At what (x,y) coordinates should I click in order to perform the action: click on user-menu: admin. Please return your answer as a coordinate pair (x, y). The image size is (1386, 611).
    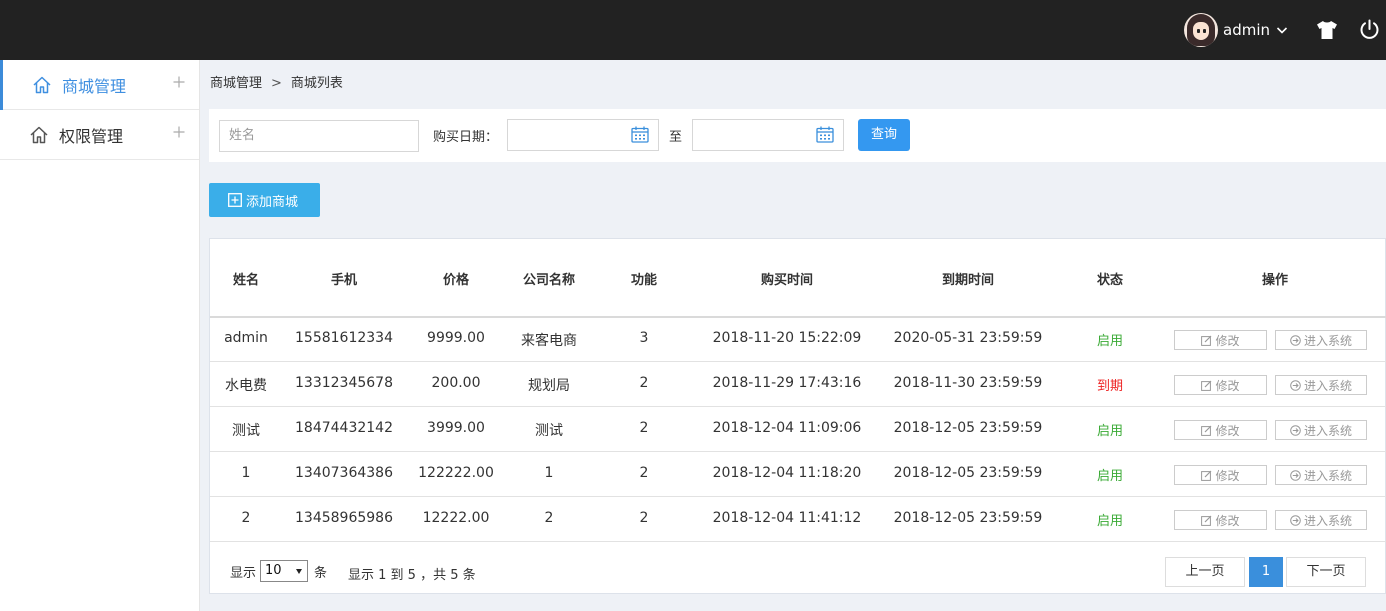
    Looking at the image, I should click on (1236, 30).